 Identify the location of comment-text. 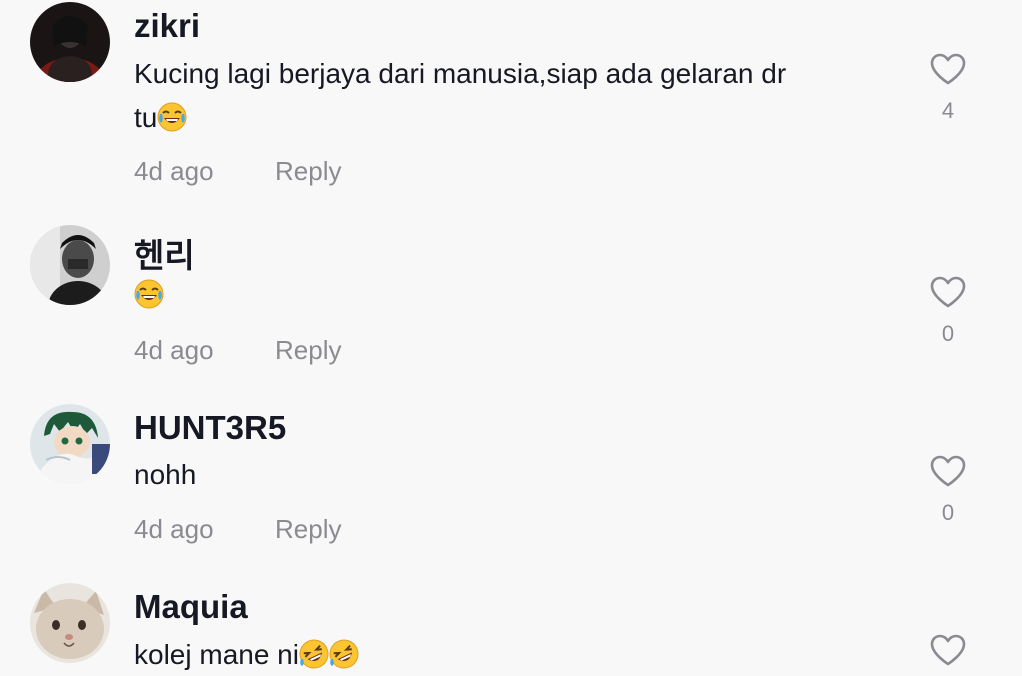
(514, 295).